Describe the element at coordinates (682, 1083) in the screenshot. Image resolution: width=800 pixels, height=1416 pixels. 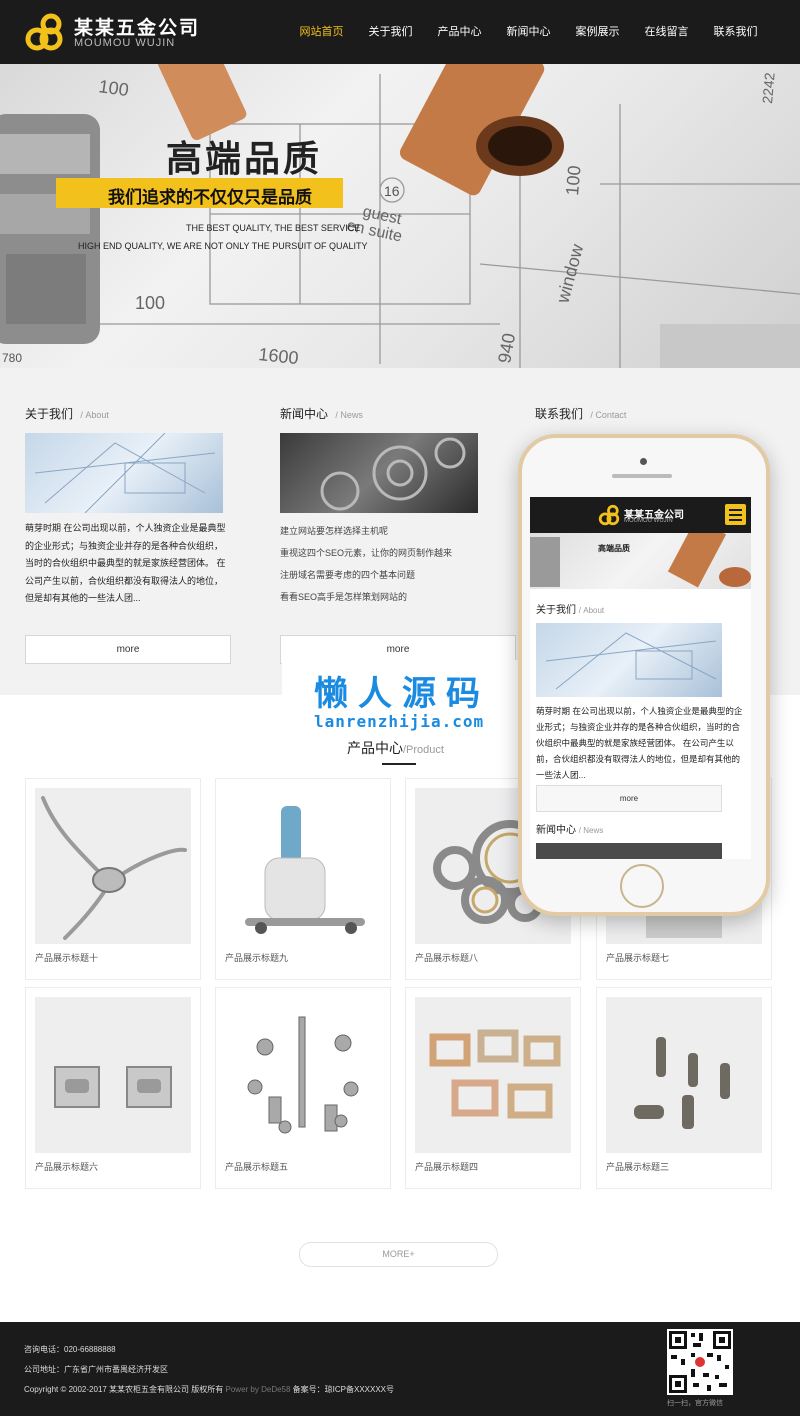
I see `rivet-icon` at that location.